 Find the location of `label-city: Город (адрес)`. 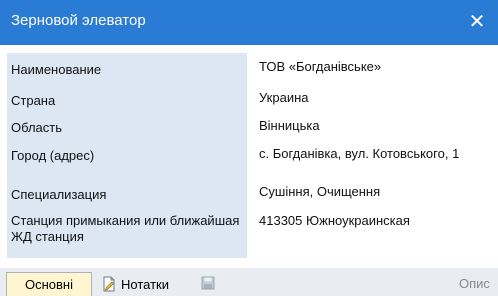

label-city: Город (адрес) is located at coordinates (53, 155).